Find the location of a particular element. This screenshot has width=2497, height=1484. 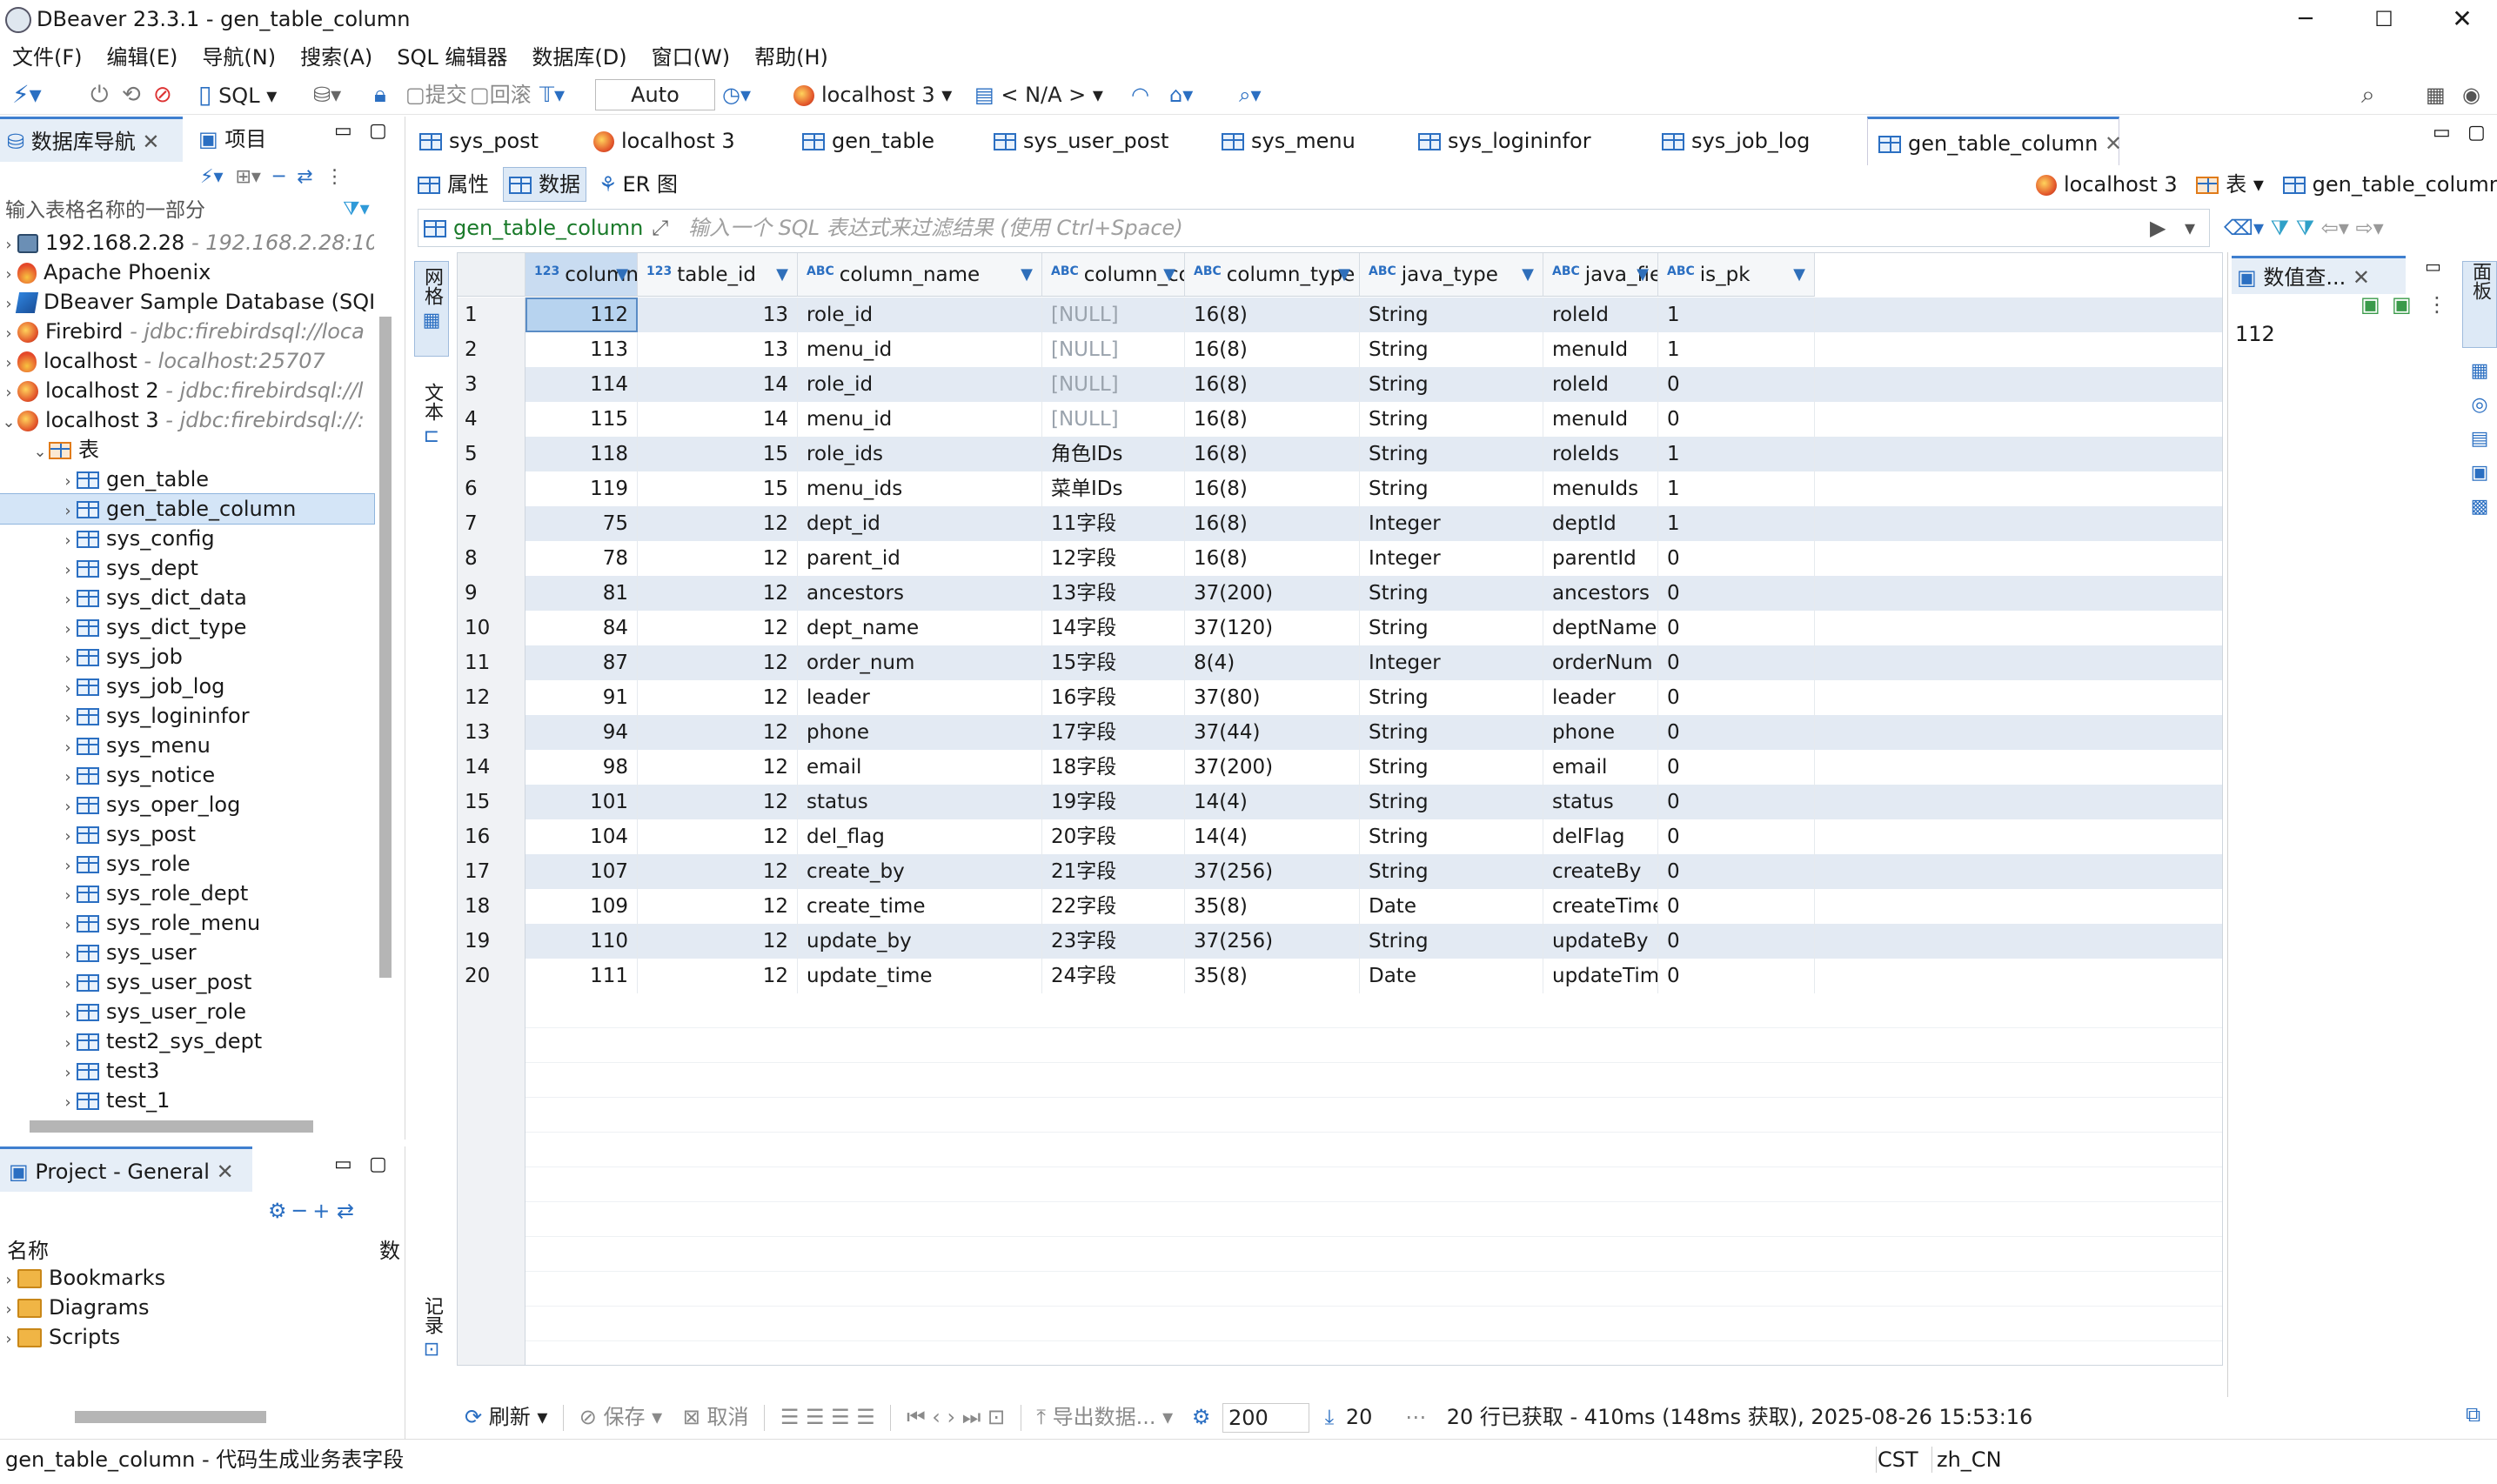

menu-window: 窗口(W) is located at coordinates (691, 57).